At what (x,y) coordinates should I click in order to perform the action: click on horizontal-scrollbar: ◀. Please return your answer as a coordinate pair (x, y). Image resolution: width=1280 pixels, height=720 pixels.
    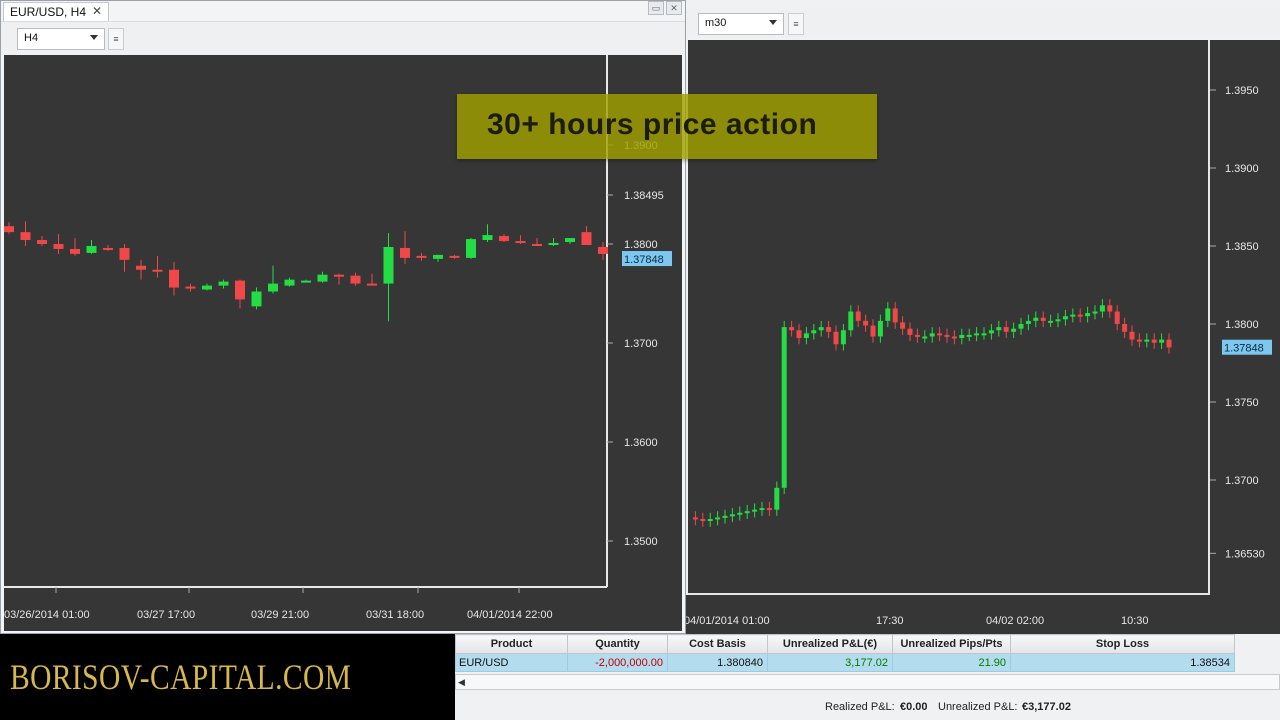
    Looking at the image, I should click on (867, 682).